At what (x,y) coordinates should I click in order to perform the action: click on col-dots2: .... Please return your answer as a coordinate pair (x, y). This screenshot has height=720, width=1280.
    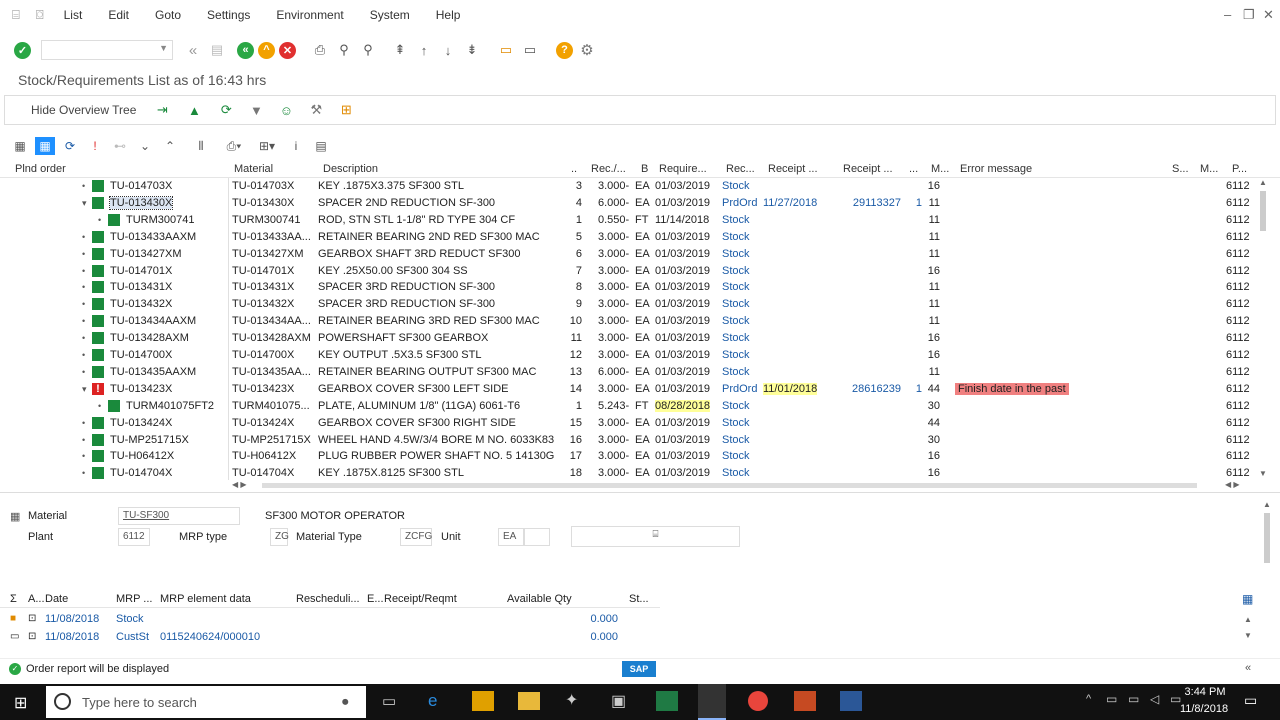
    Looking at the image, I should click on (913, 169).